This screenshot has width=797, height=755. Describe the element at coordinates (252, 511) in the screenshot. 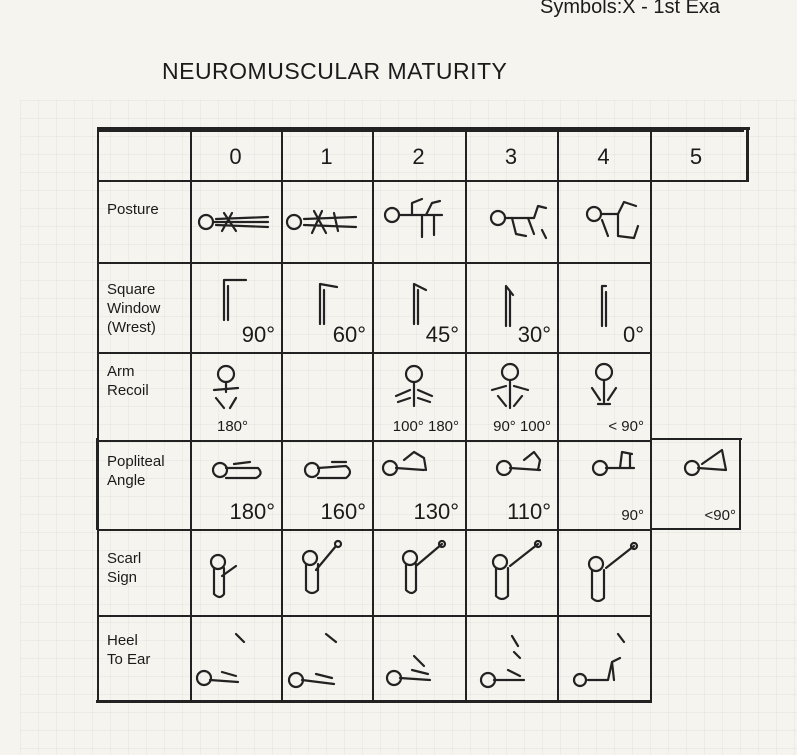

I see `popliteal-angle-value-0: 180°` at that location.